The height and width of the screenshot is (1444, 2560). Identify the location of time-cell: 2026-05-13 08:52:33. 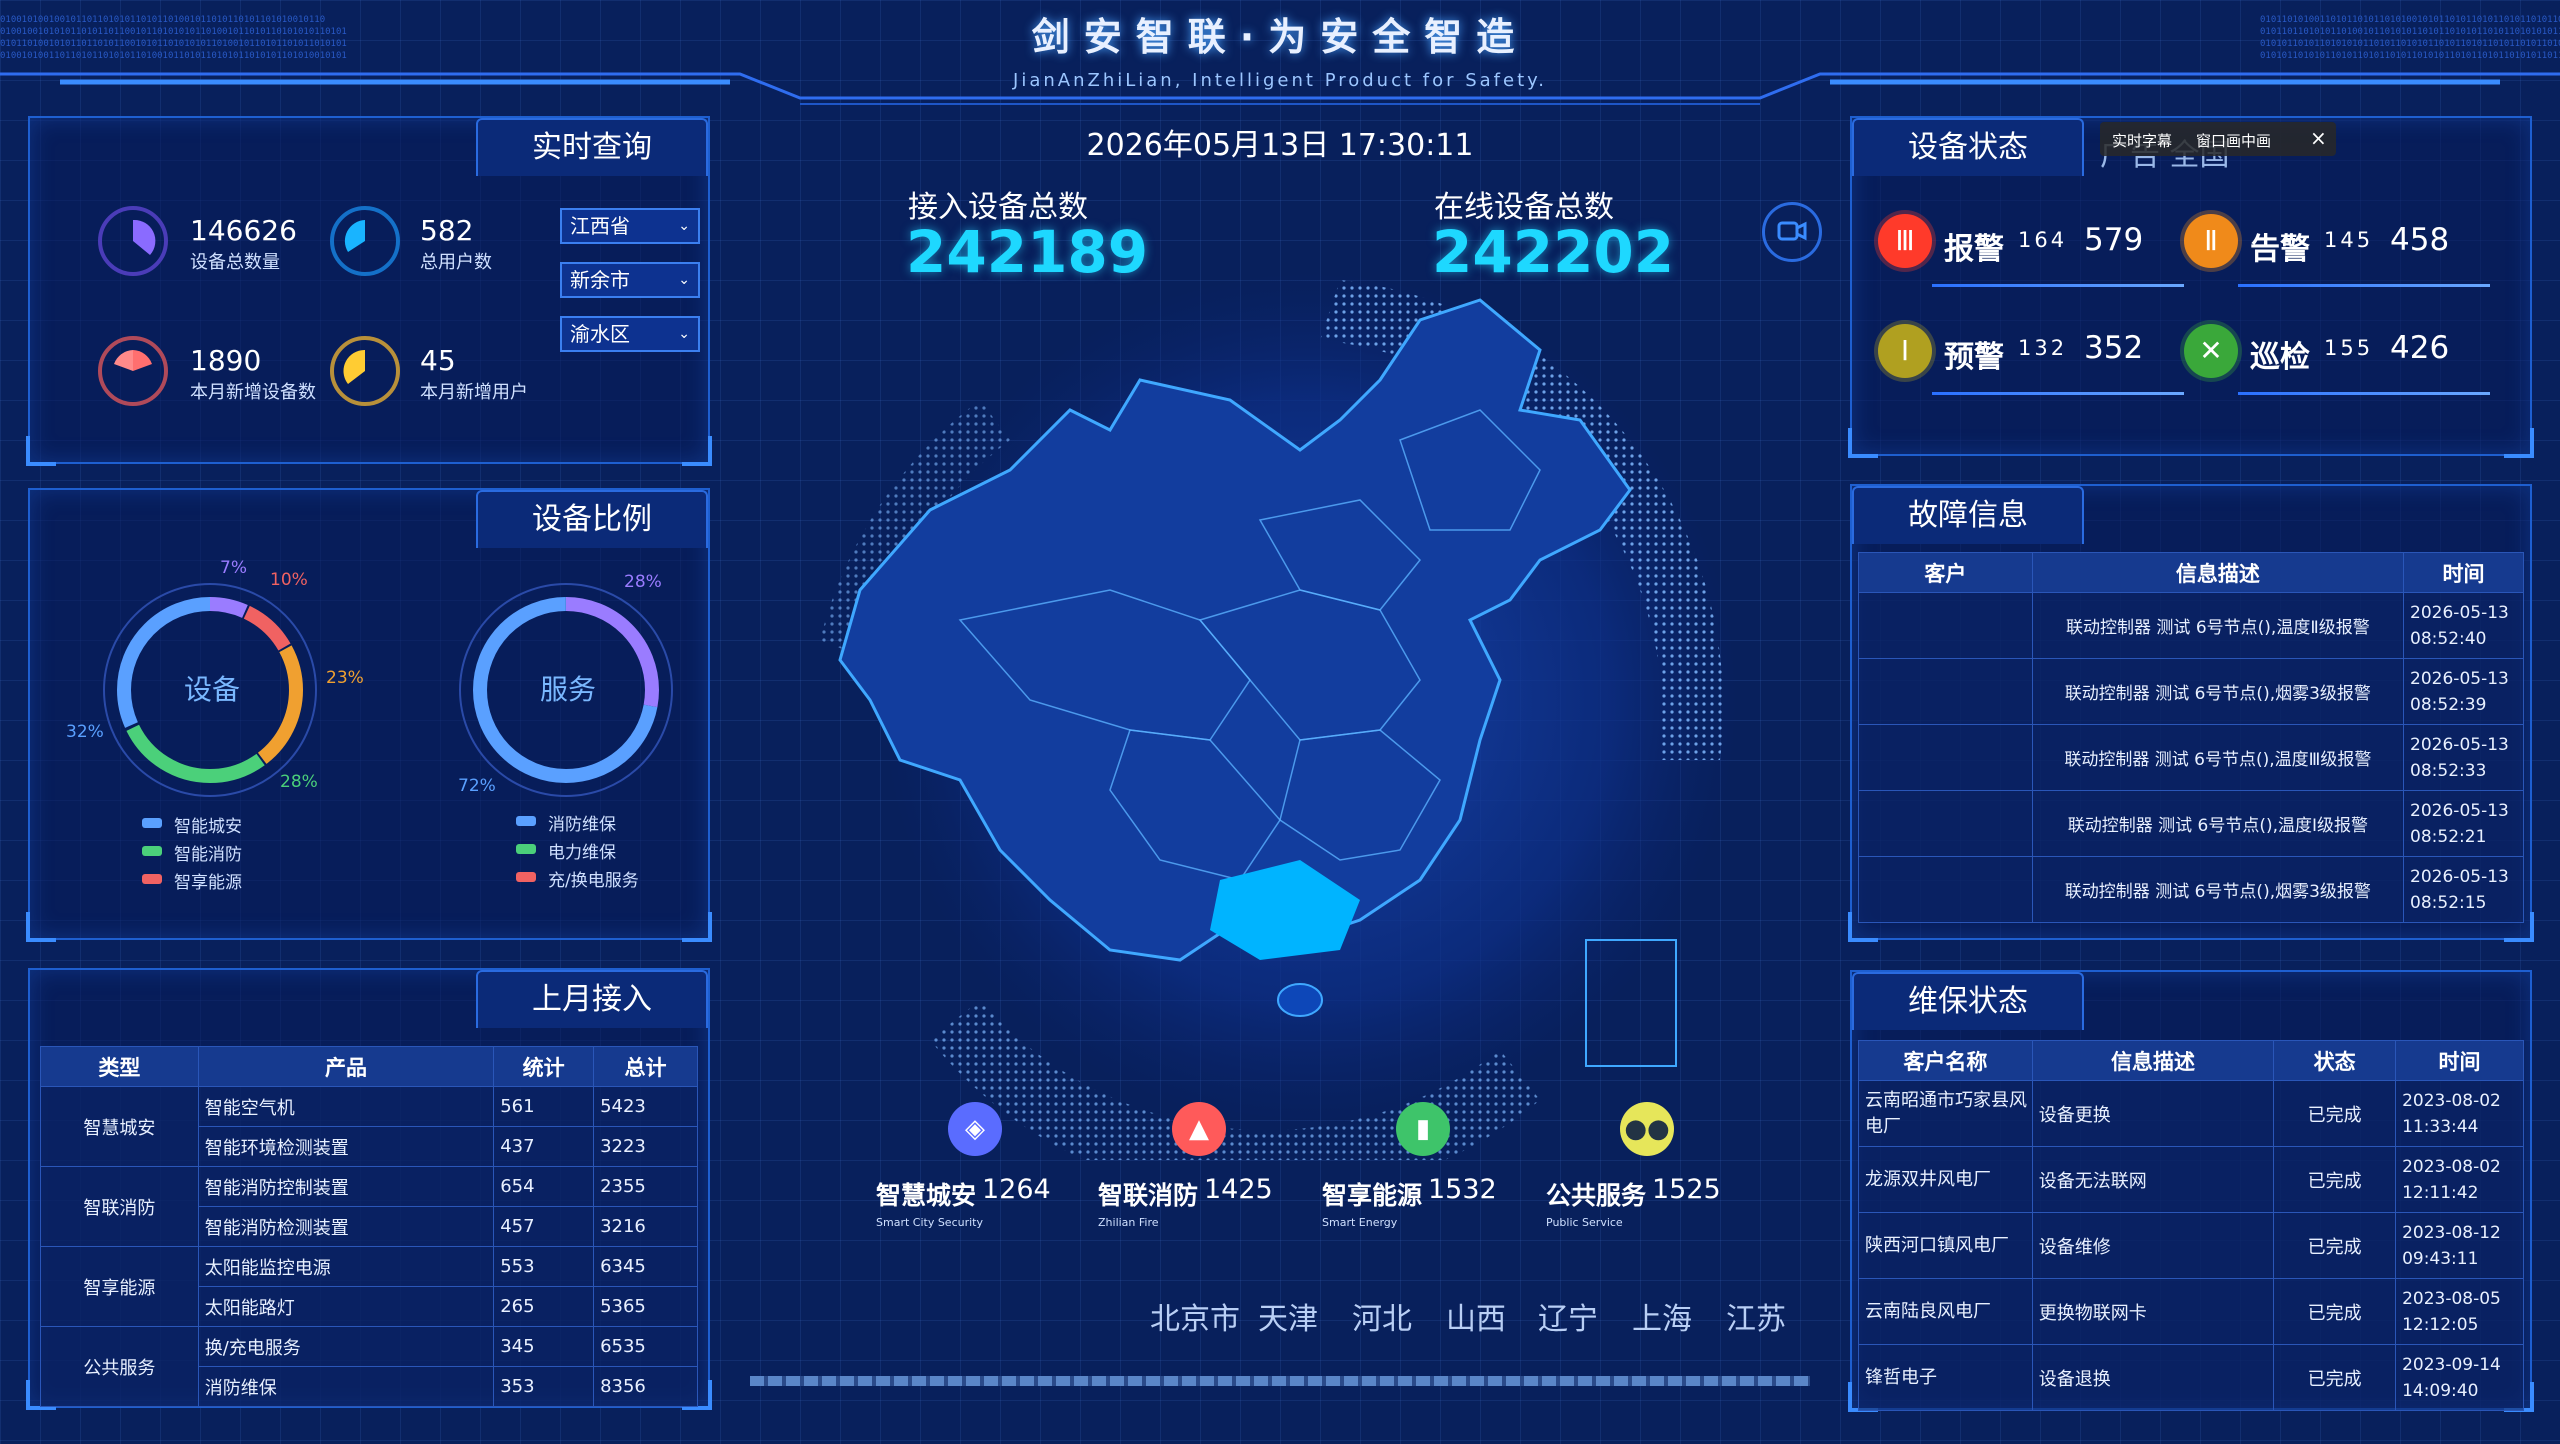
(2463, 757).